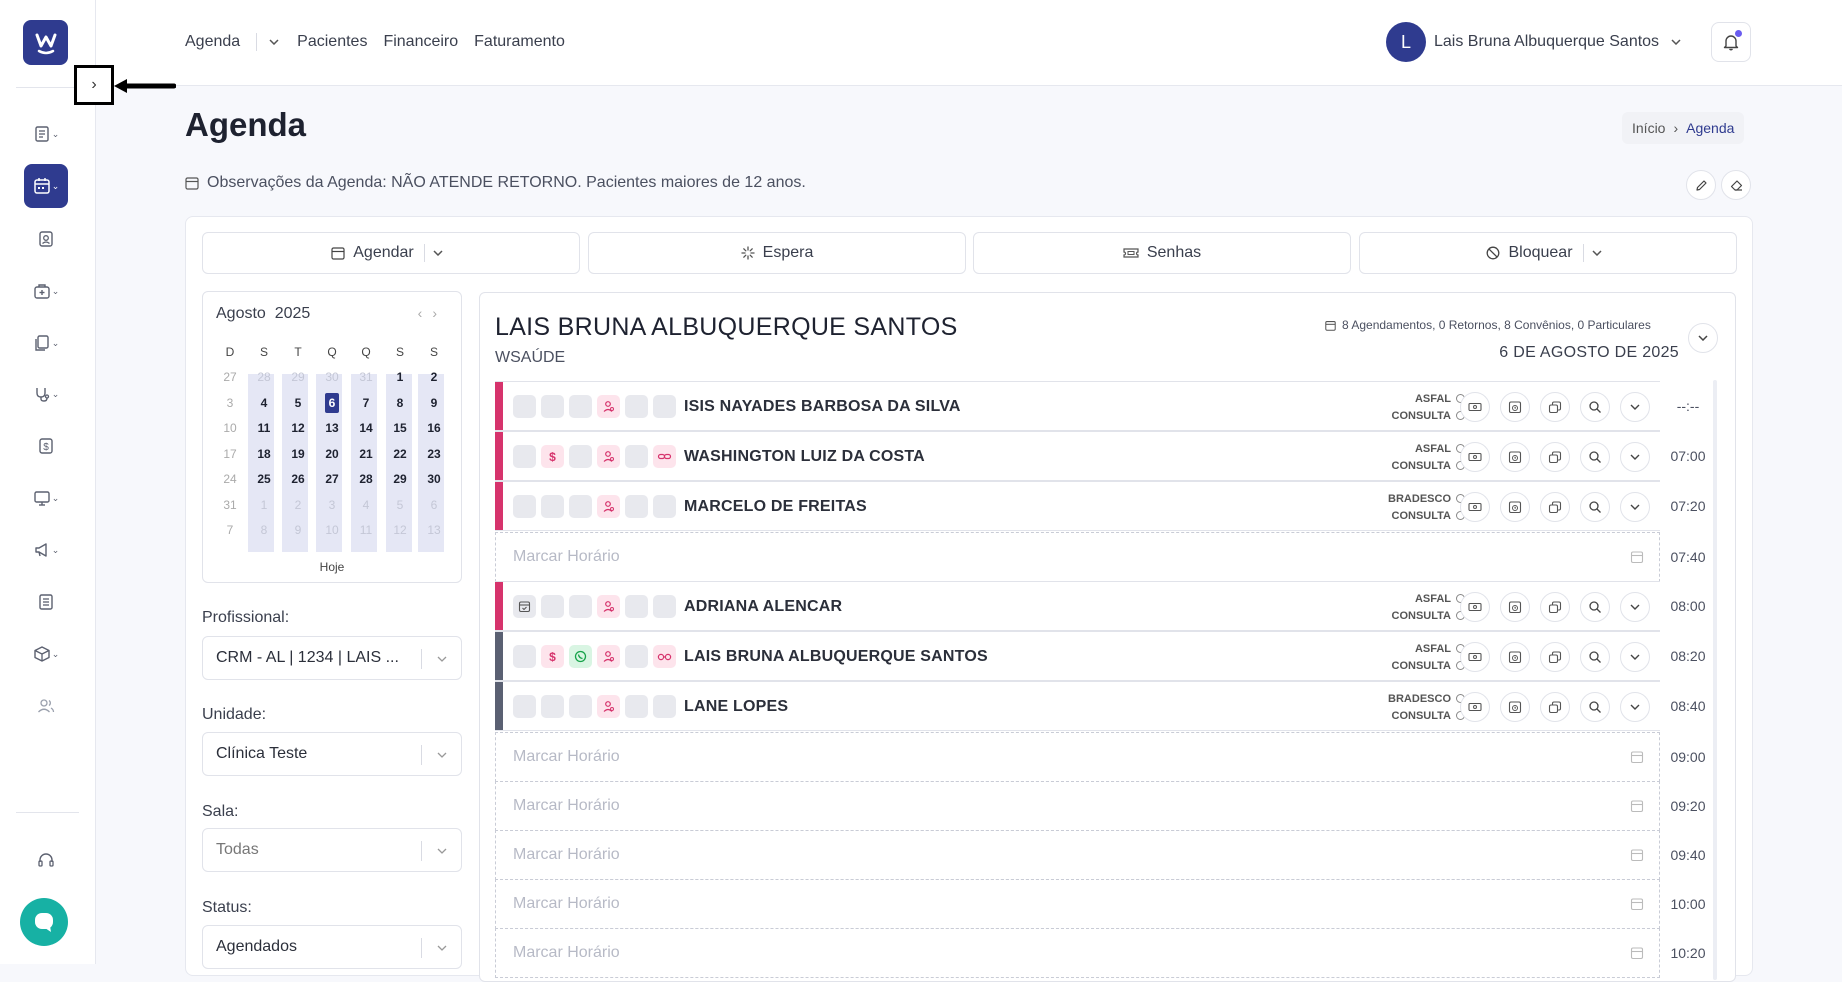 Image resolution: width=1842 pixels, height=982 pixels. I want to click on sidebar-item-patients, so click(46, 239).